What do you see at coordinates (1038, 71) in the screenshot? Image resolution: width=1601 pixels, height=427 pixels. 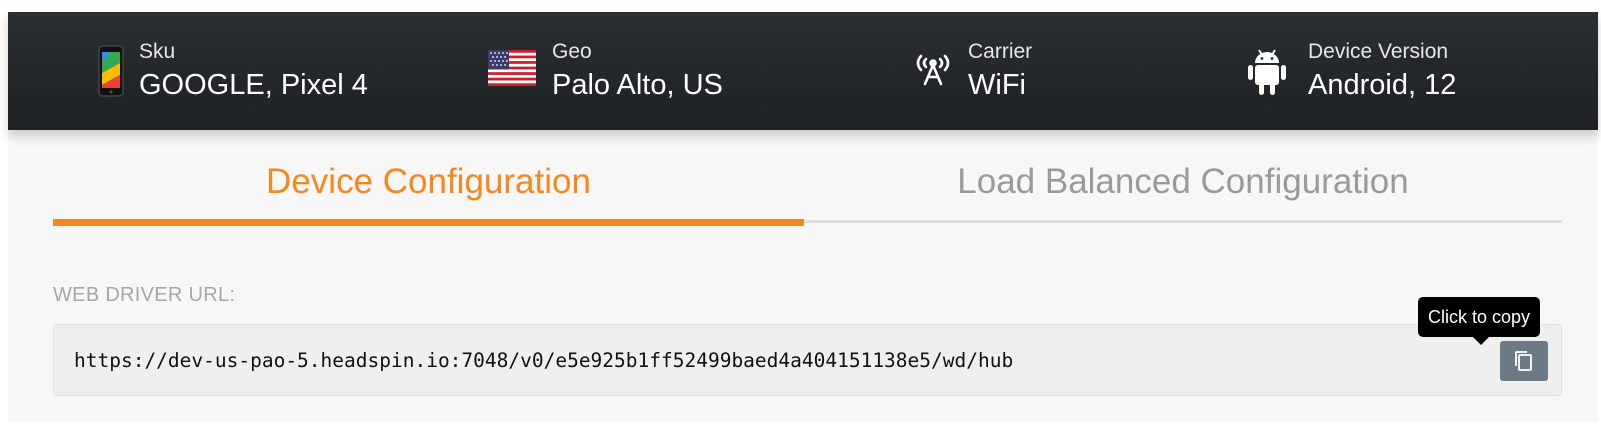 I see `header-item-carrier: Carrier WiFi` at bounding box center [1038, 71].